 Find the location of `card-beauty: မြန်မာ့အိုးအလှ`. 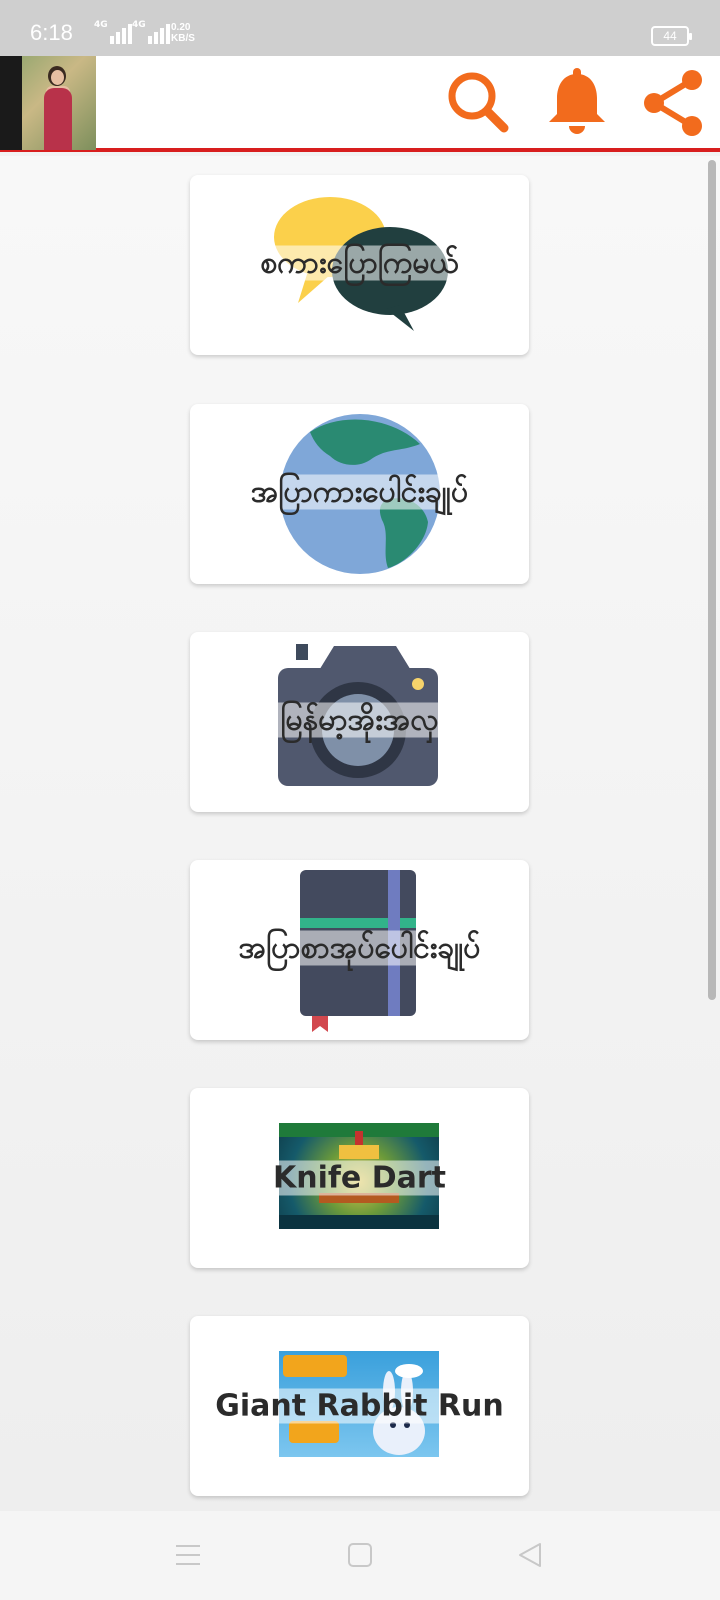

card-beauty: မြန်မာ့အိုးအလှ is located at coordinates (359, 722).